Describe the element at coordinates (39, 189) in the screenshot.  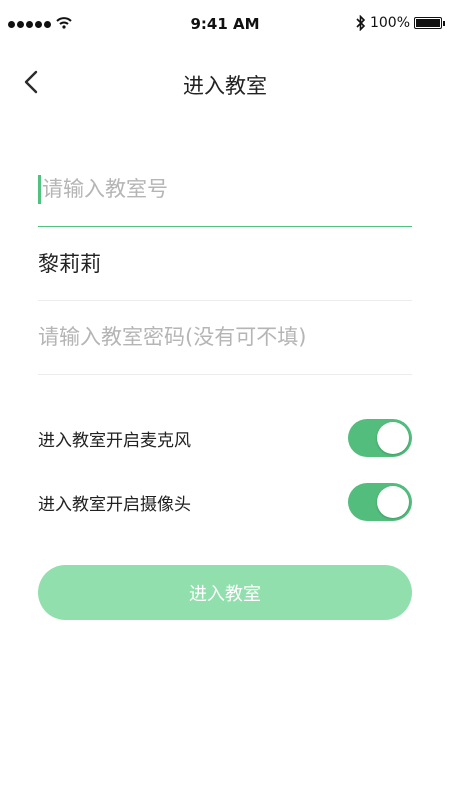
I see `text-cursor` at that location.